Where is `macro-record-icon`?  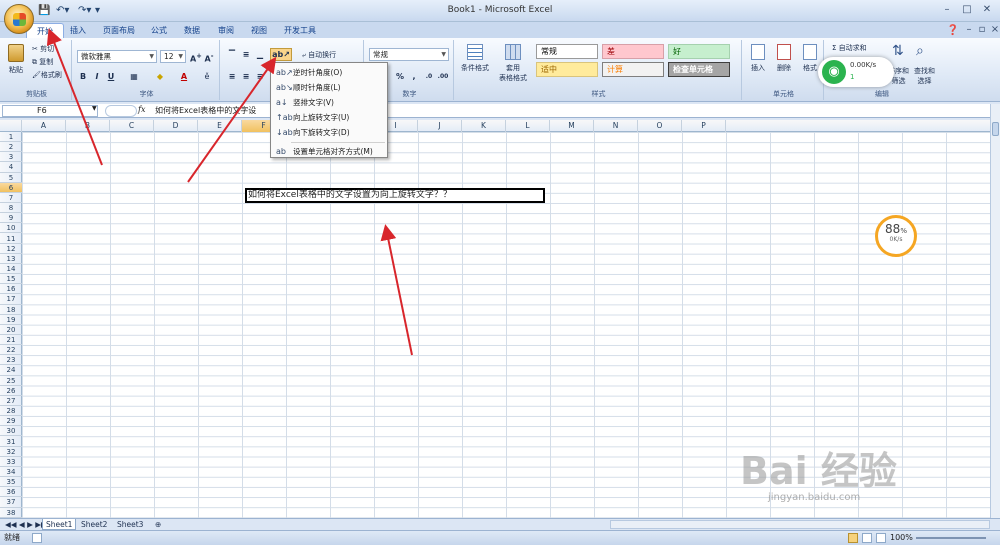
macro-record-icon is located at coordinates (37, 538).